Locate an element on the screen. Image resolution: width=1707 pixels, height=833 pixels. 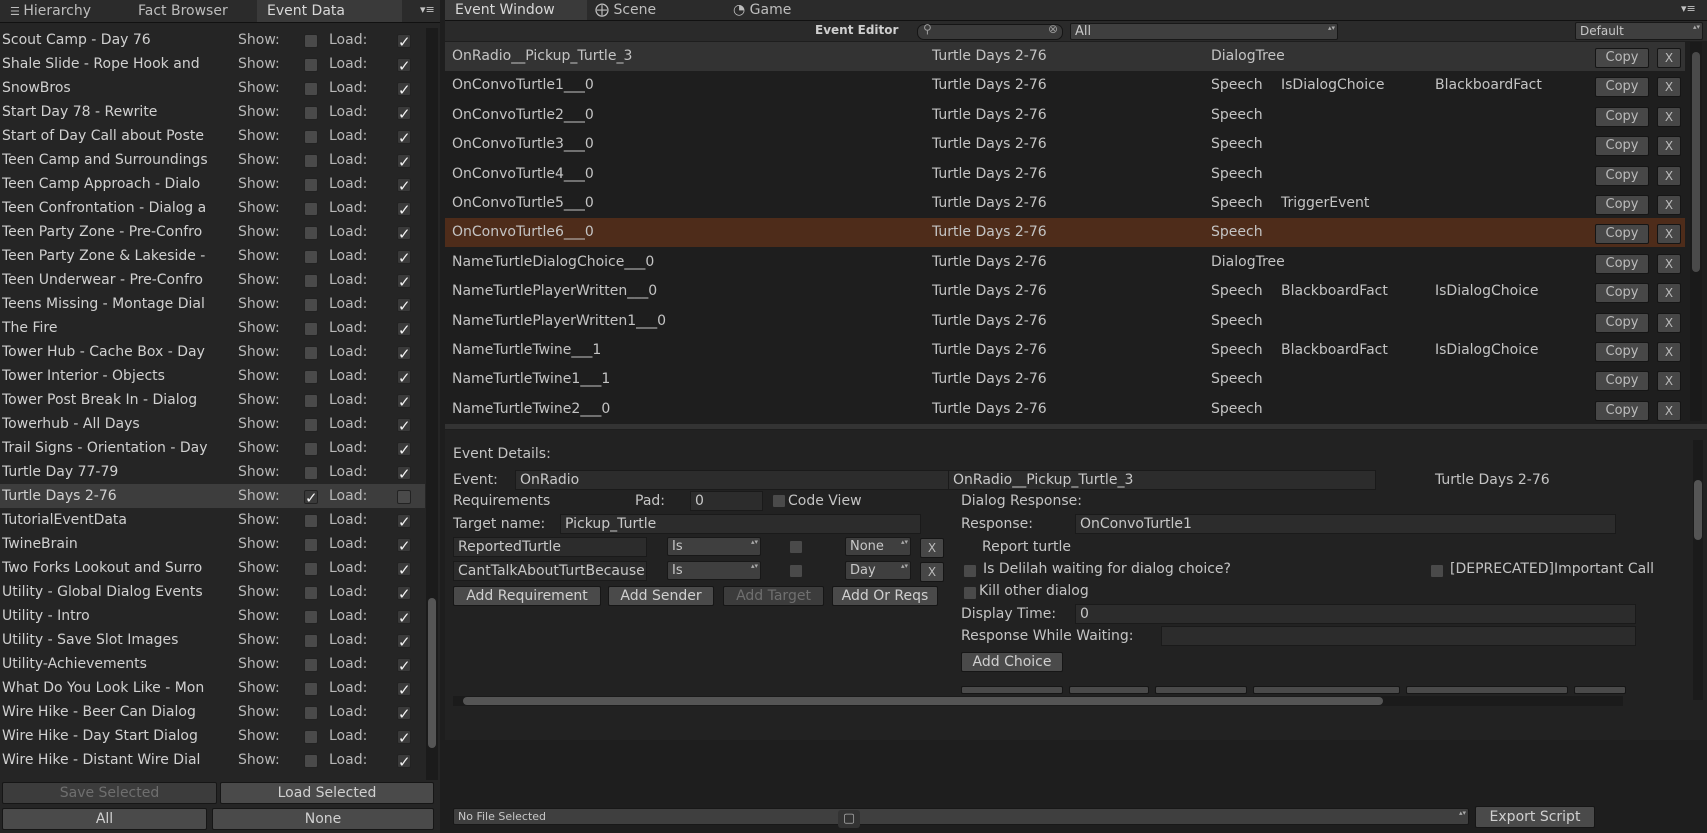
event-data-row: Shale Slide - Rope Hook and Show: Load: is located at coordinates (212, 65).